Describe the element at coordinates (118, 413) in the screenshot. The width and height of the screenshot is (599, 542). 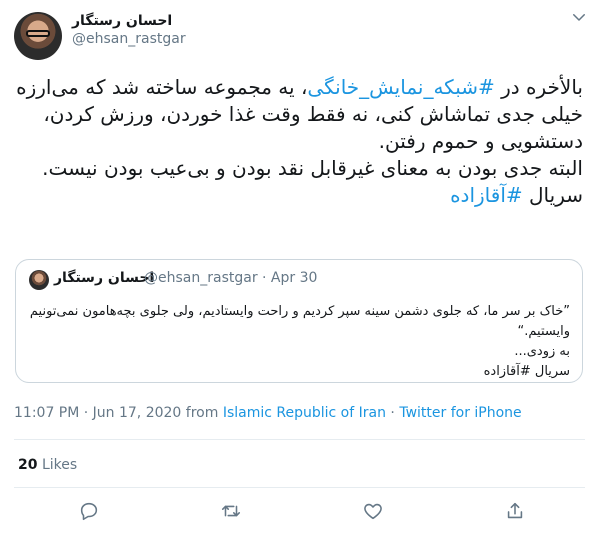
I see `time-date: 11:07 PM · Jun 17, 2020 from` at that location.